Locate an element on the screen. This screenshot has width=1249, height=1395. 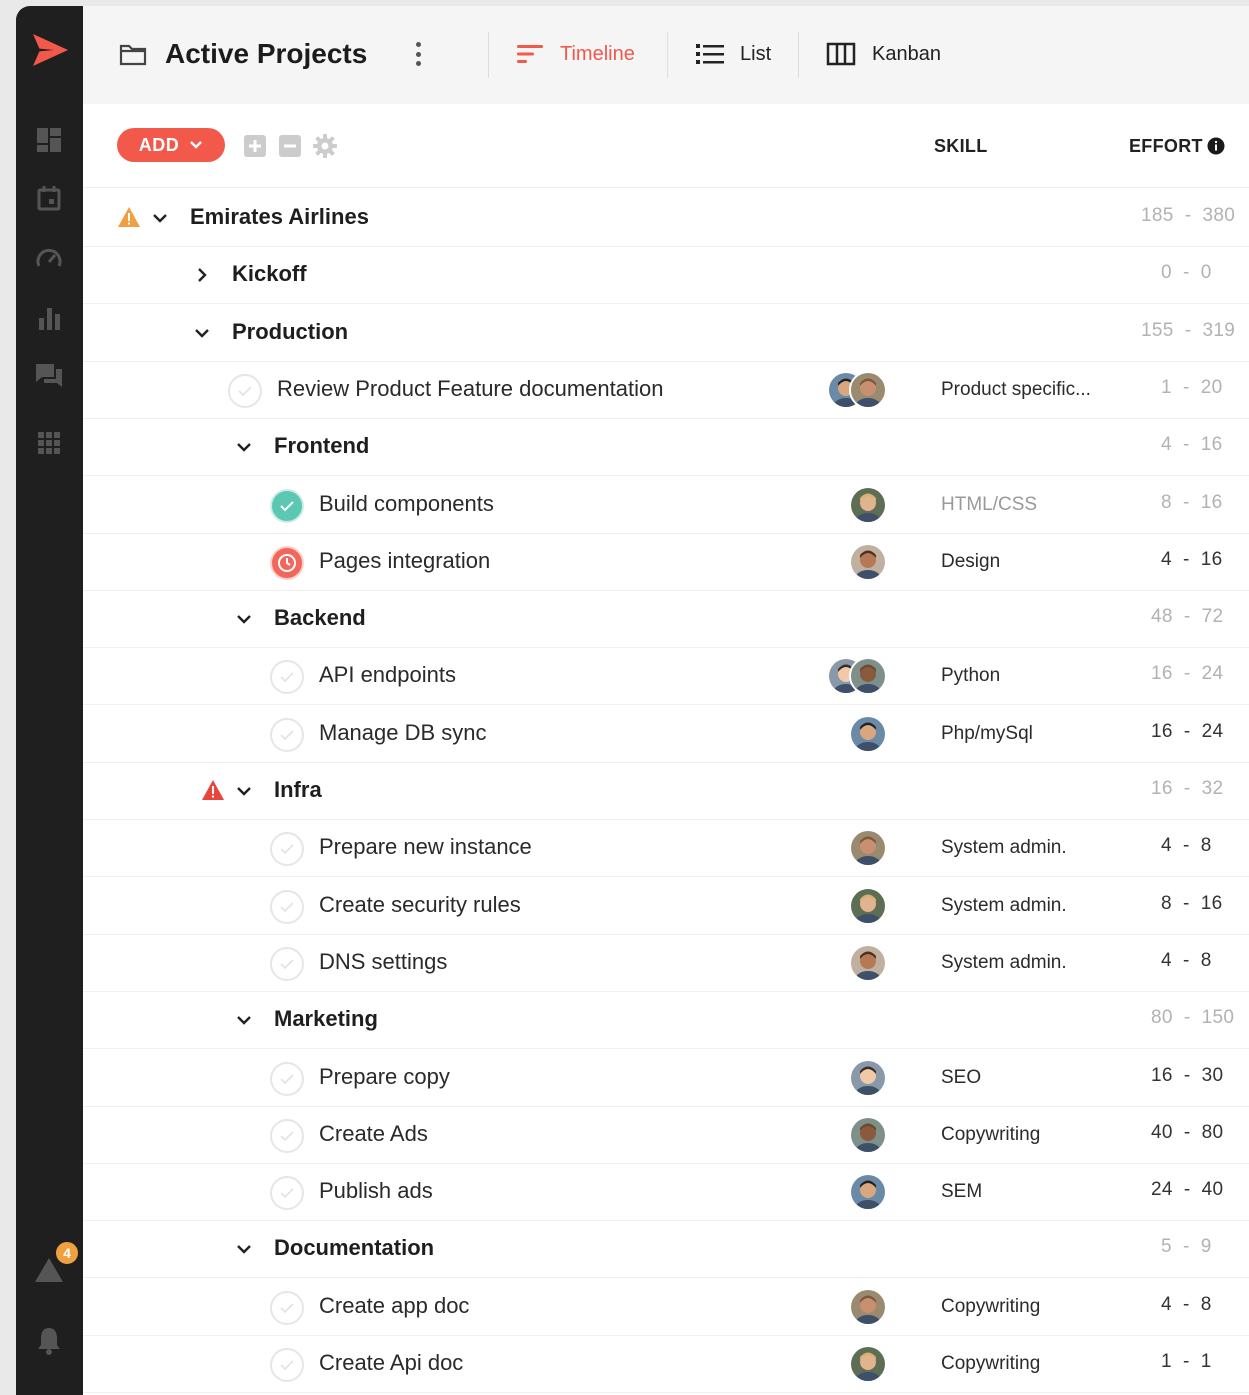
calendar-icon is located at coordinates (49, 198).